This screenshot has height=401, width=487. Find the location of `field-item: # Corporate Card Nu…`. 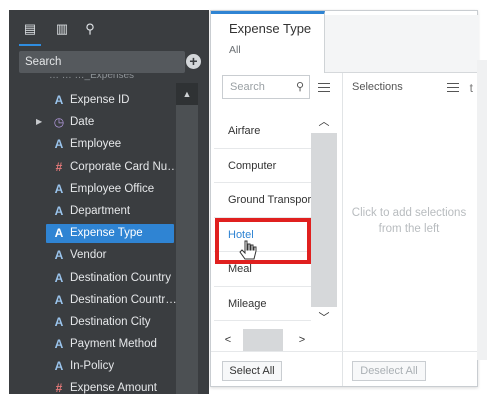

field-item: # Corporate Card Nu… is located at coordinates (92, 167).